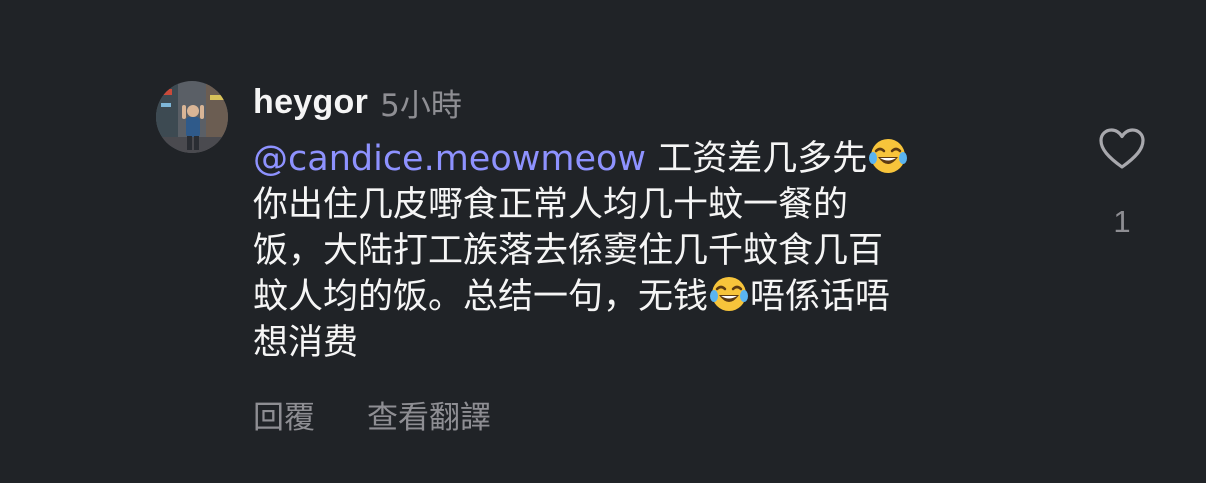 The height and width of the screenshot is (483, 1206). Describe the element at coordinates (757, 159) in the screenshot. I see `comment-text: 工资差几多先` at that location.